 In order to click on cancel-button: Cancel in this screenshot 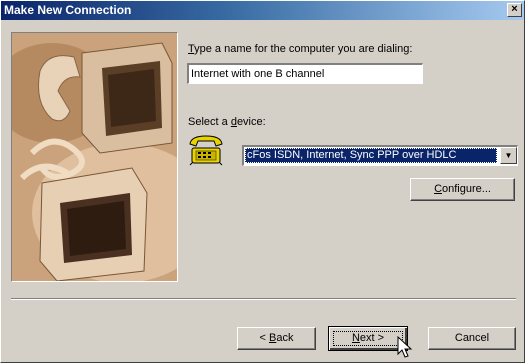, I will do `click(472, 338)`.